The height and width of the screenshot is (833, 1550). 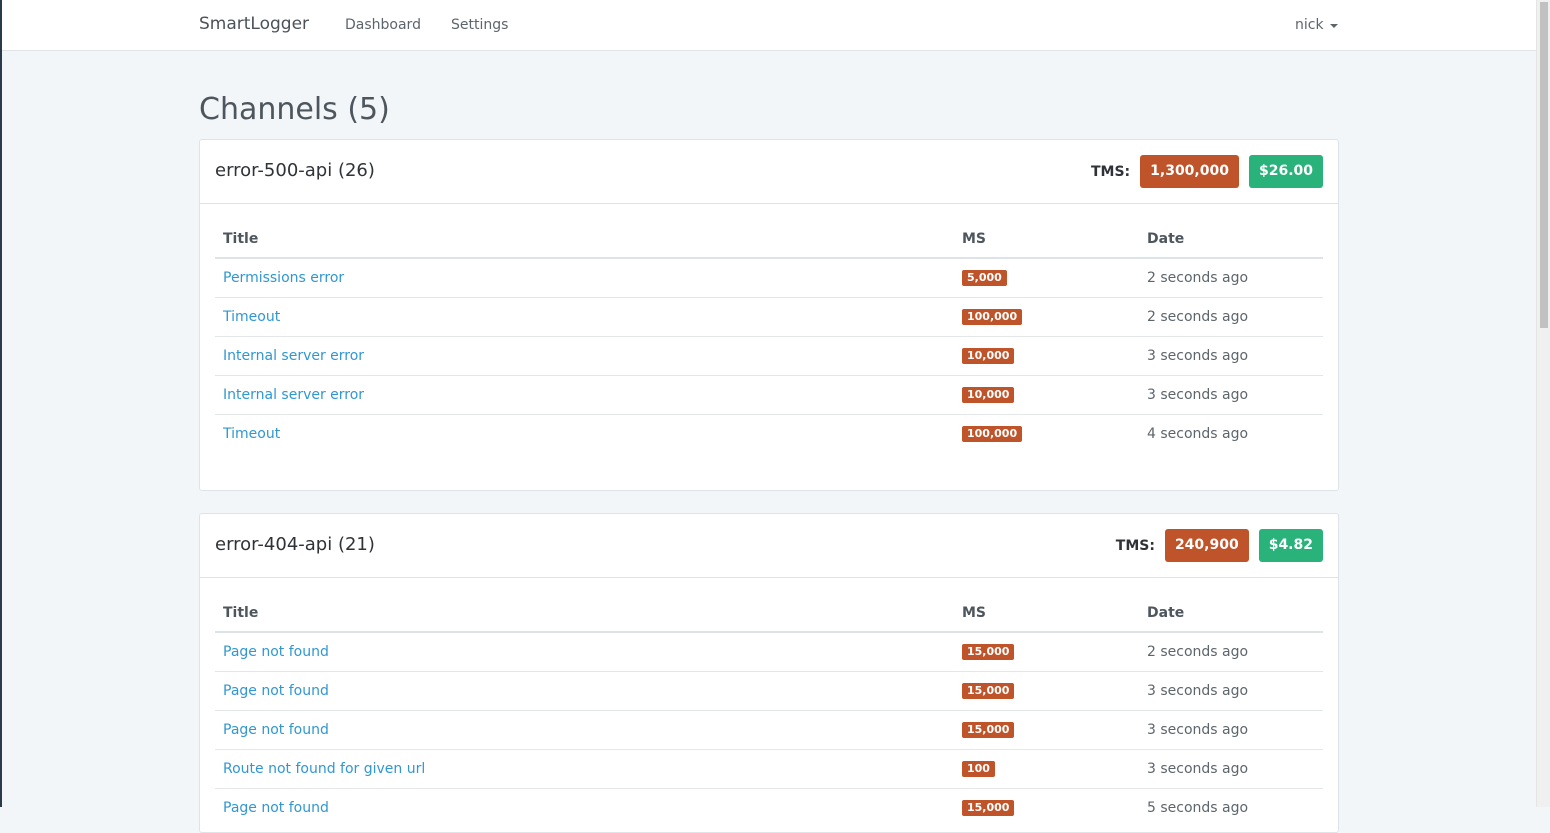 I want to click on channel-heading: error-404-api (21) TMS: 240,900 $4.82, so click(x=769, y=546).